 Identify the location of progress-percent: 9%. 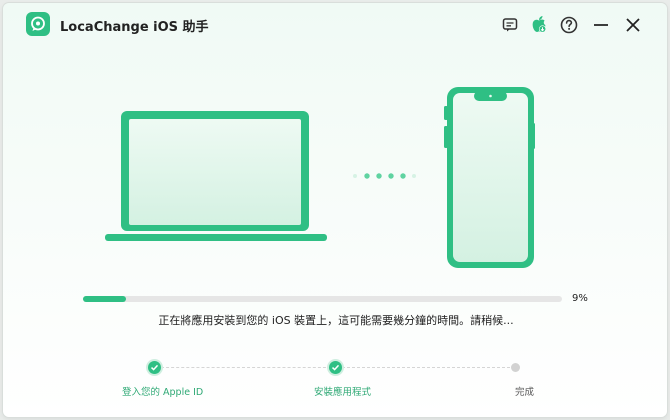
(580, 298).